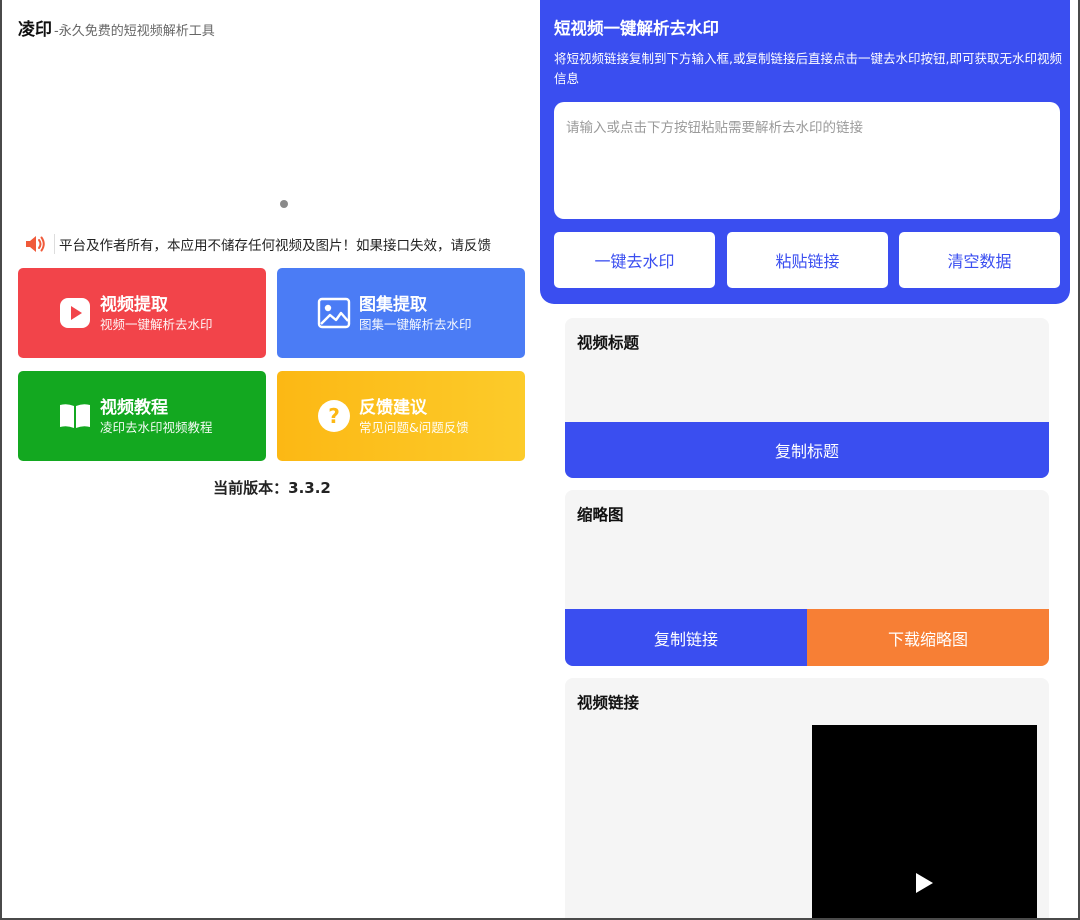 Image resolution: width=1080 pixels, height=920 pixels. What do you see at coordinates (924, 821) in the screenshot?
I see `video-player` at bounding box center [924, 821].